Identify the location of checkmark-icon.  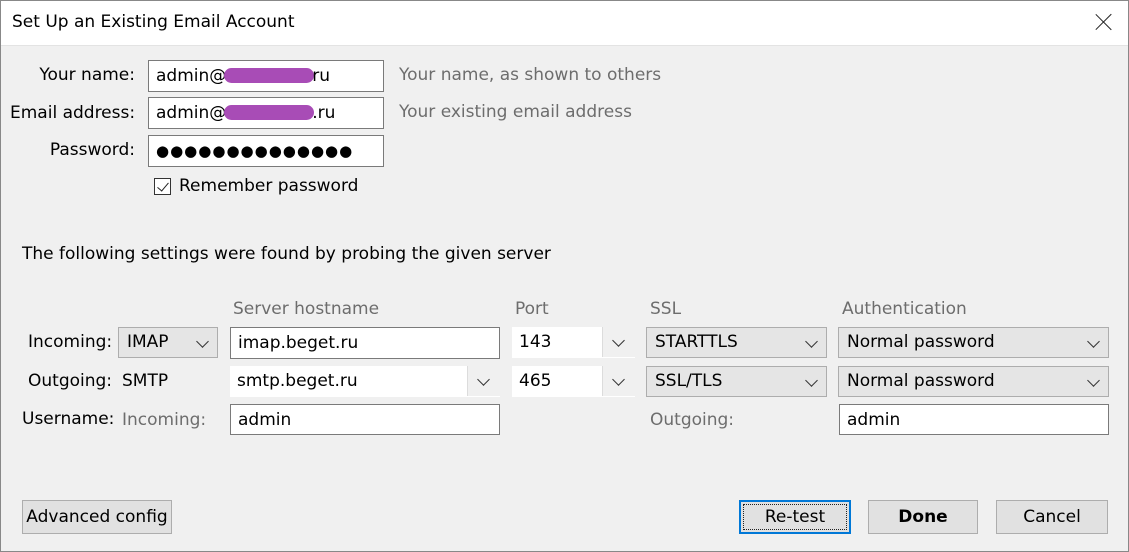
(163, 185).